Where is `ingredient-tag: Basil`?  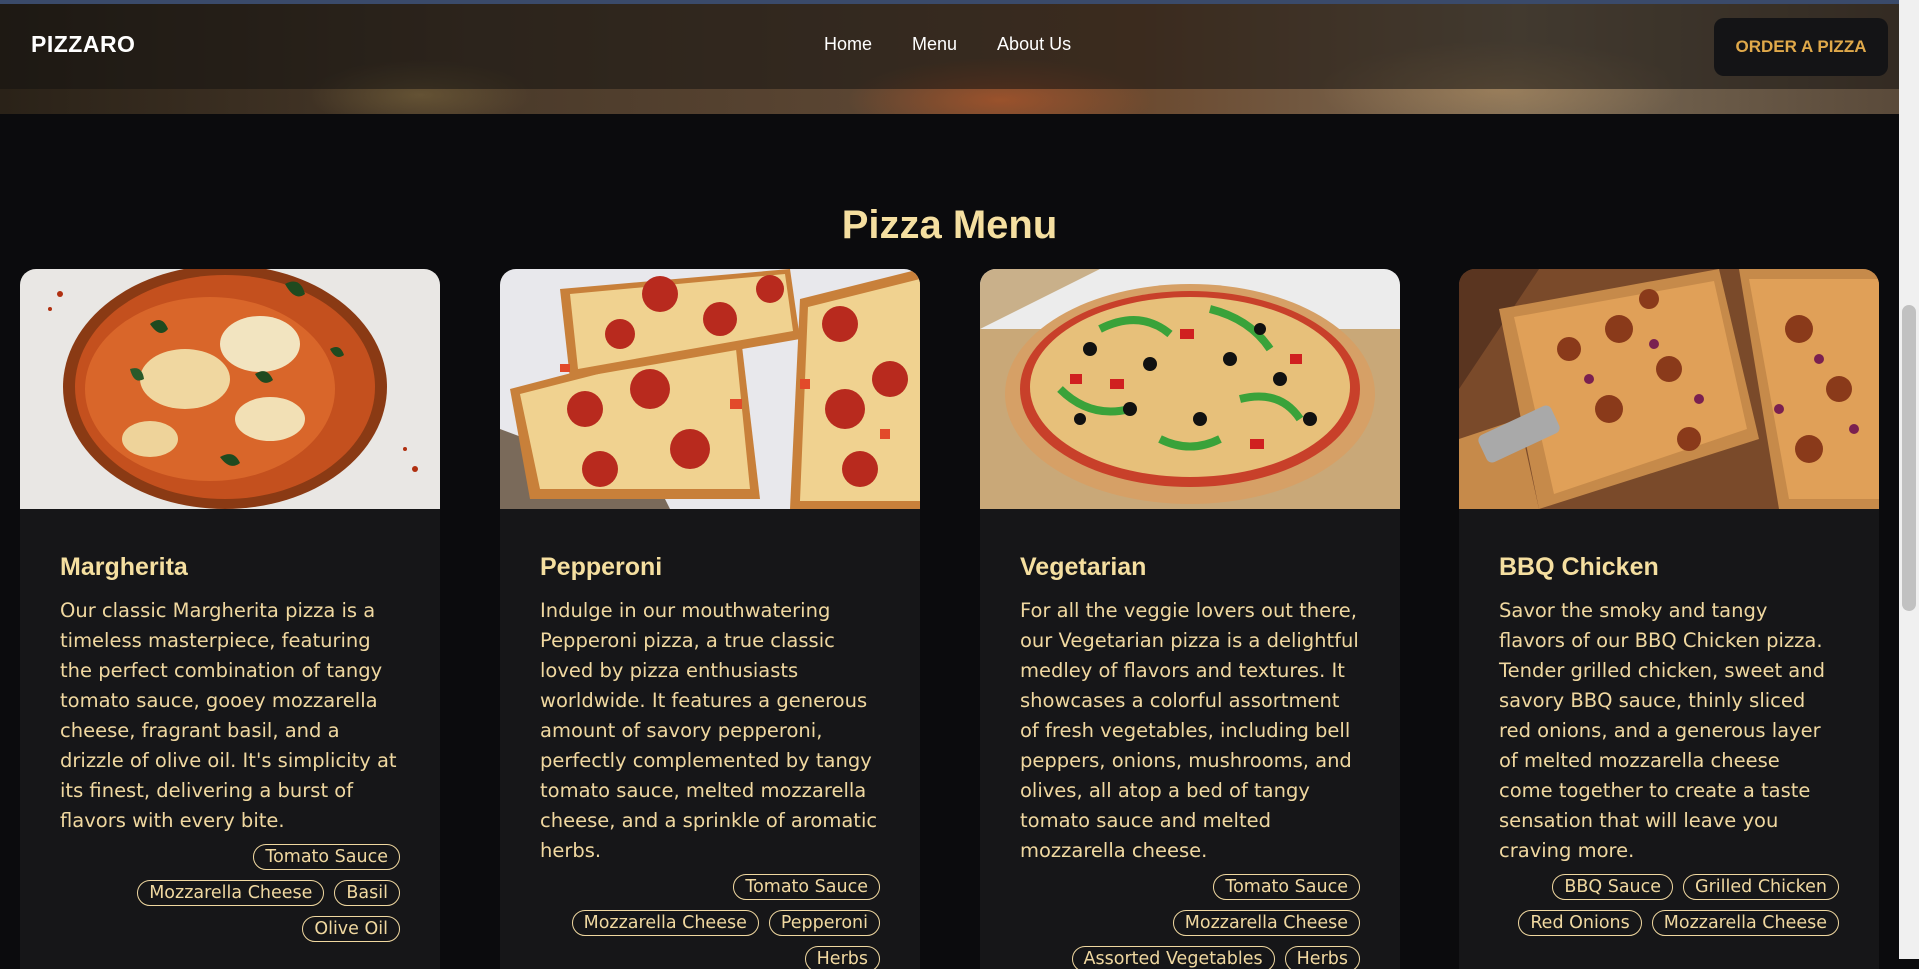 ingredient-tag: Basil is located at coordinates (367, 893).